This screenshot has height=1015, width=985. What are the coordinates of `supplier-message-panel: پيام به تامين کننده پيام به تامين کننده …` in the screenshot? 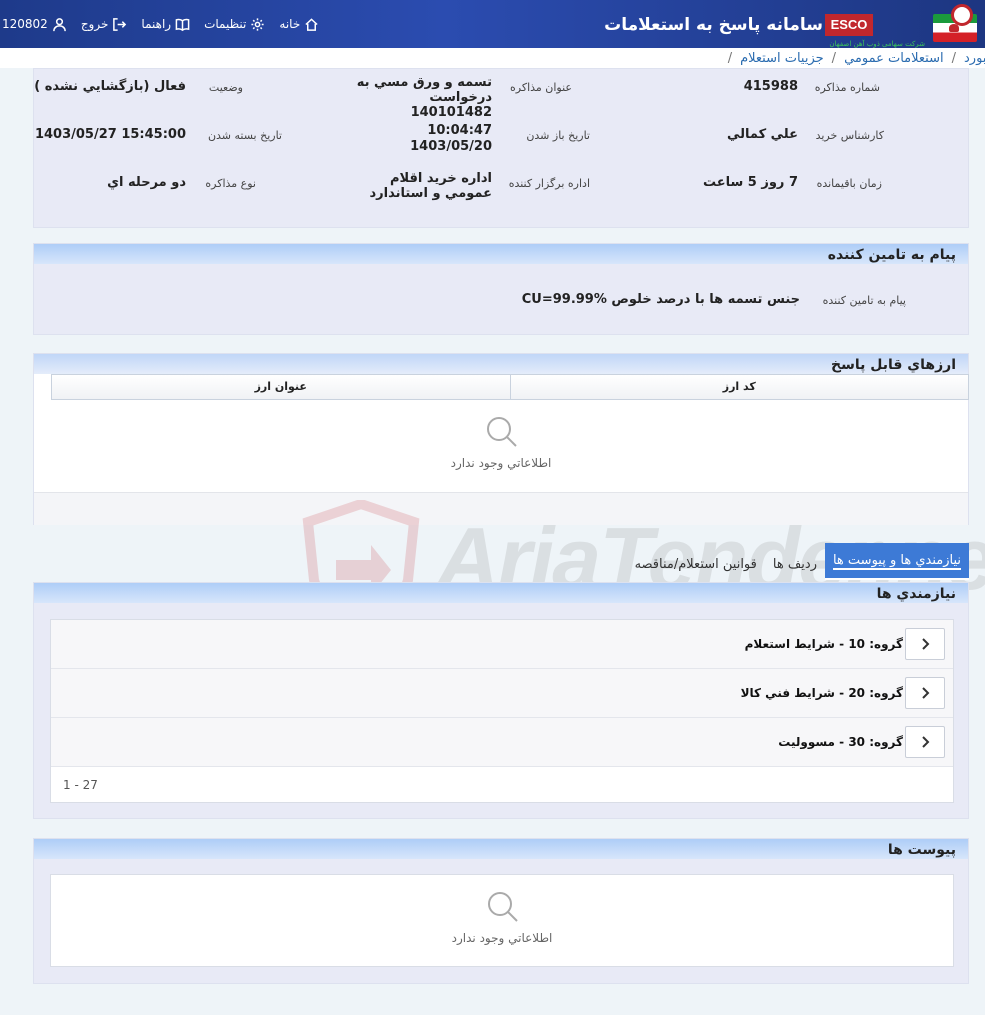 It's located at (501, 289).